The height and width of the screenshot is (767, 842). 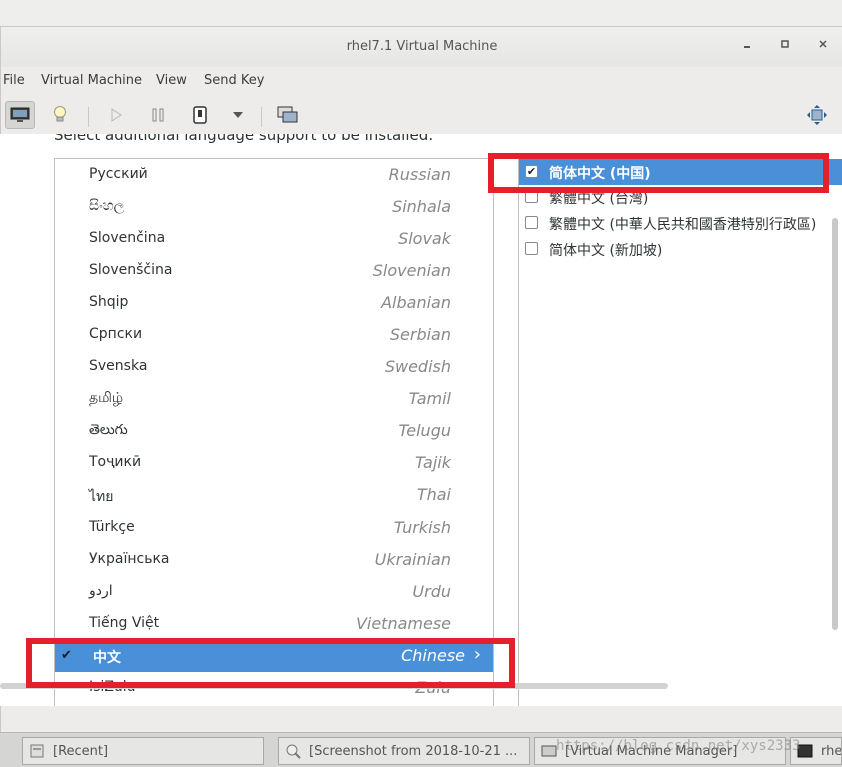 I want to click on language-native-name: Русский, so click(x=118, y=174).